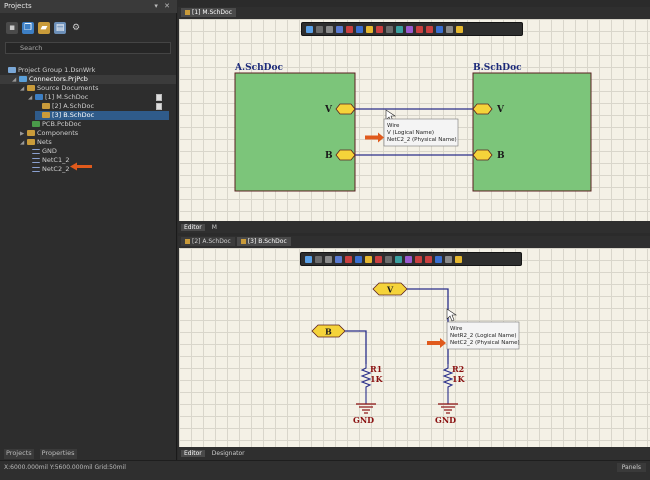 The image size is (650, 480). Describe the element at coordinates (414, 227) in the screenshot. I see `top-editor-bottom-tabs: Editor M` at that location.